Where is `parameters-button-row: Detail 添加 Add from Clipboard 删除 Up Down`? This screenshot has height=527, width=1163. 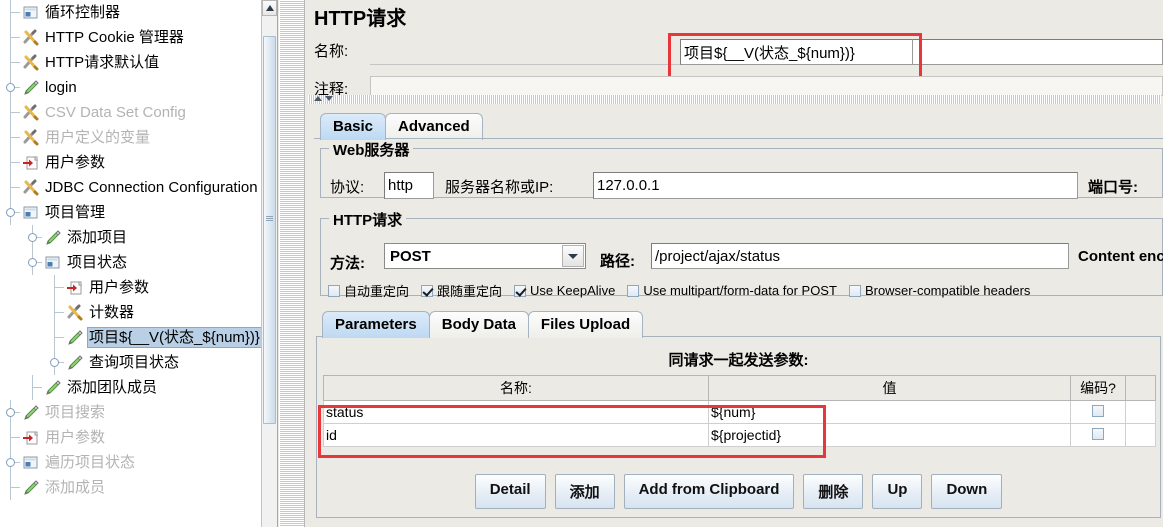 parameters-button-row: Detail 添加 Add from Clipboard 删除 Up Down is located at coordinates (738, 491).